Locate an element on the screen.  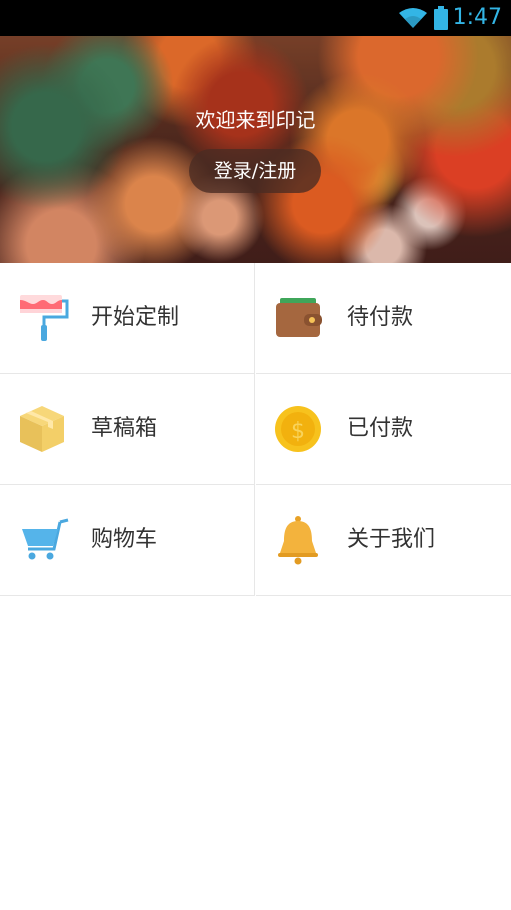
menu-item-about-us: 关于我们 is located at coordinates (383, 540).